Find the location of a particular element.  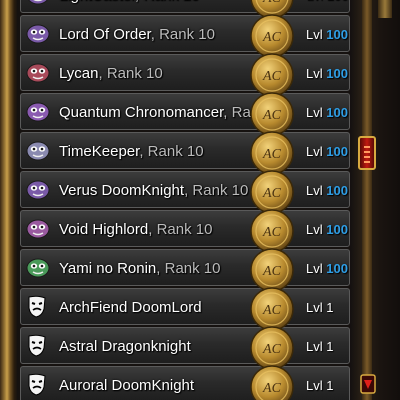

scrollbar-thumb is located at coordinates (367, 153).